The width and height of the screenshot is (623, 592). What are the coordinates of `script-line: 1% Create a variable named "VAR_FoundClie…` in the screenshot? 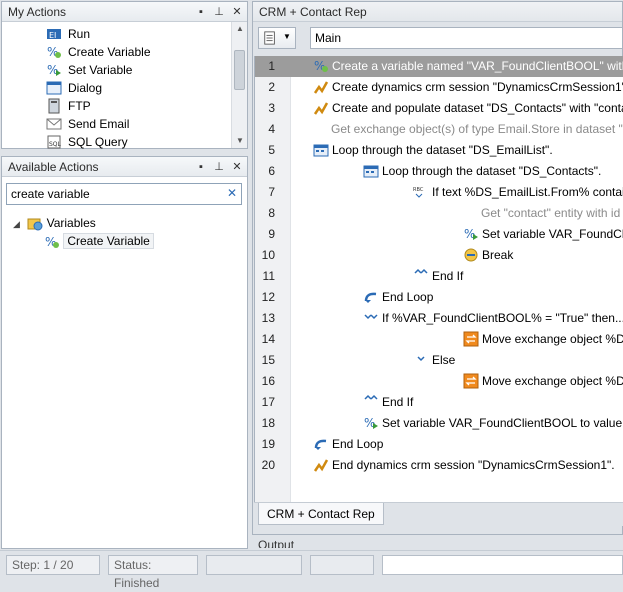 It's located at (439, 66).